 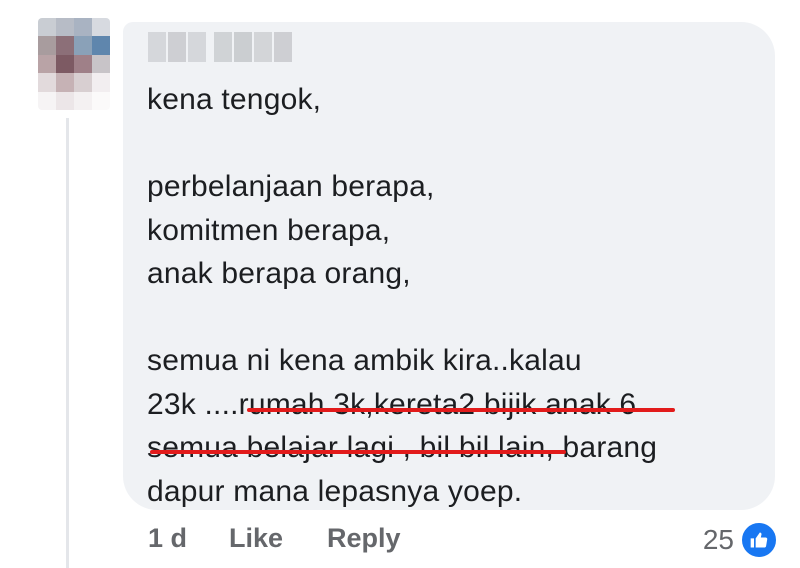 What do you see at coordinates (364, 538) in the screenshot?
I see `reply-button: Reply` at bounding box center [364, 538].